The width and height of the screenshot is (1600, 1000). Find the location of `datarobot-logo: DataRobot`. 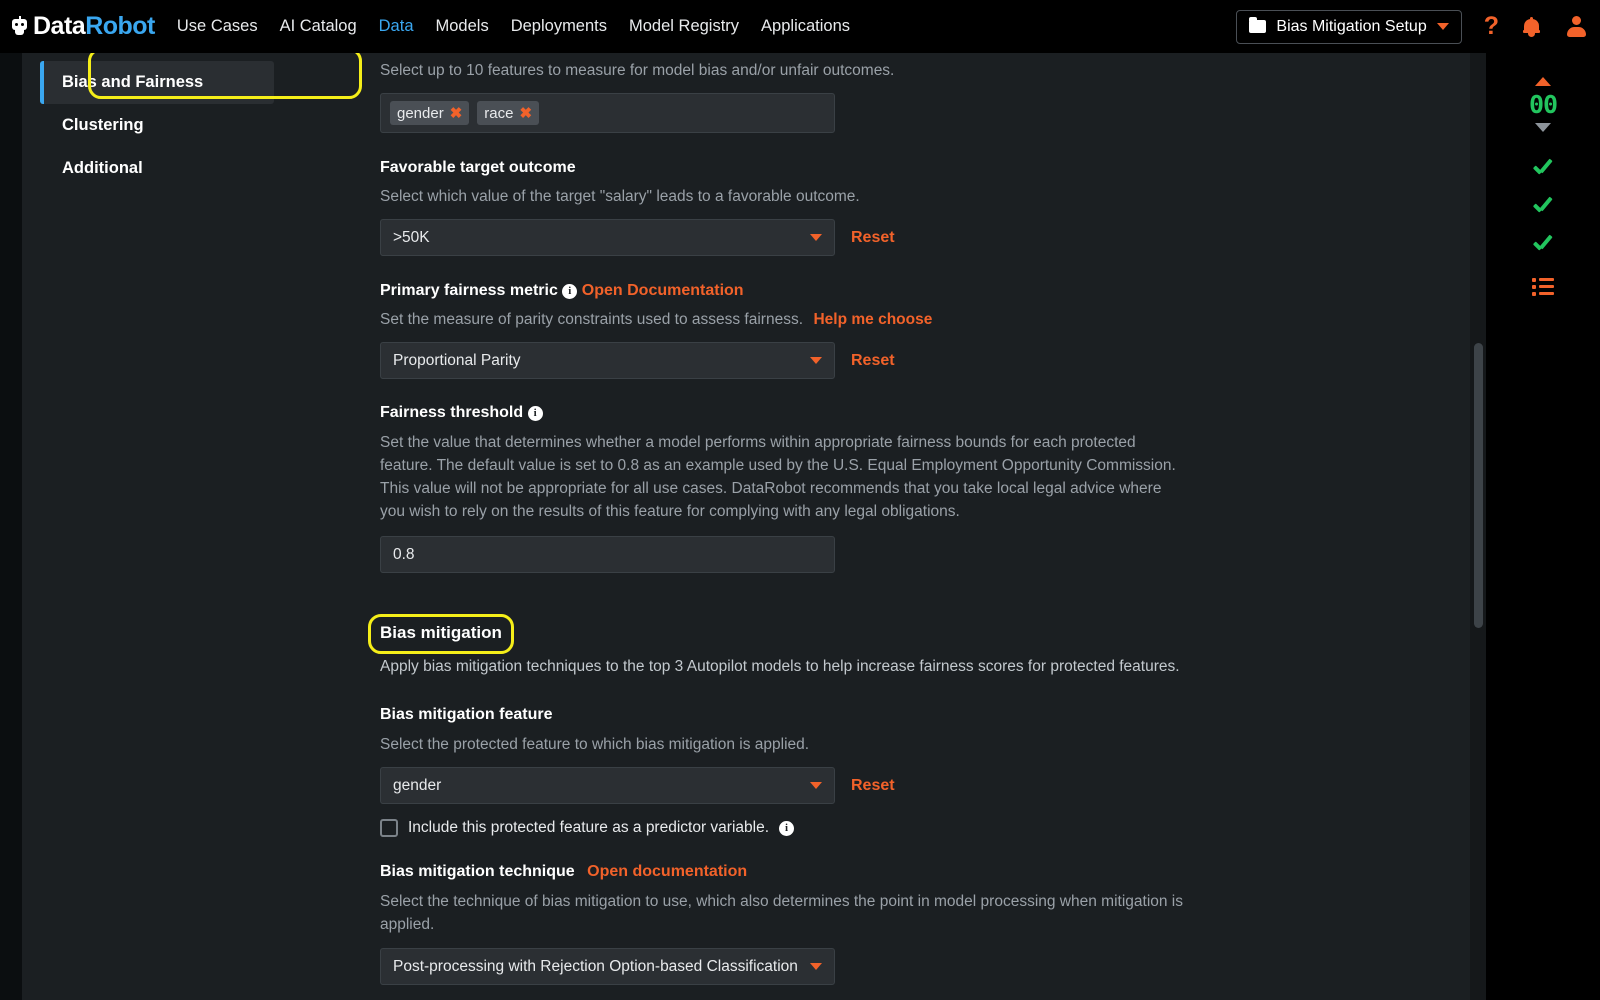

datarobot-logo: DataRobot is located at coordinates (82, 26).